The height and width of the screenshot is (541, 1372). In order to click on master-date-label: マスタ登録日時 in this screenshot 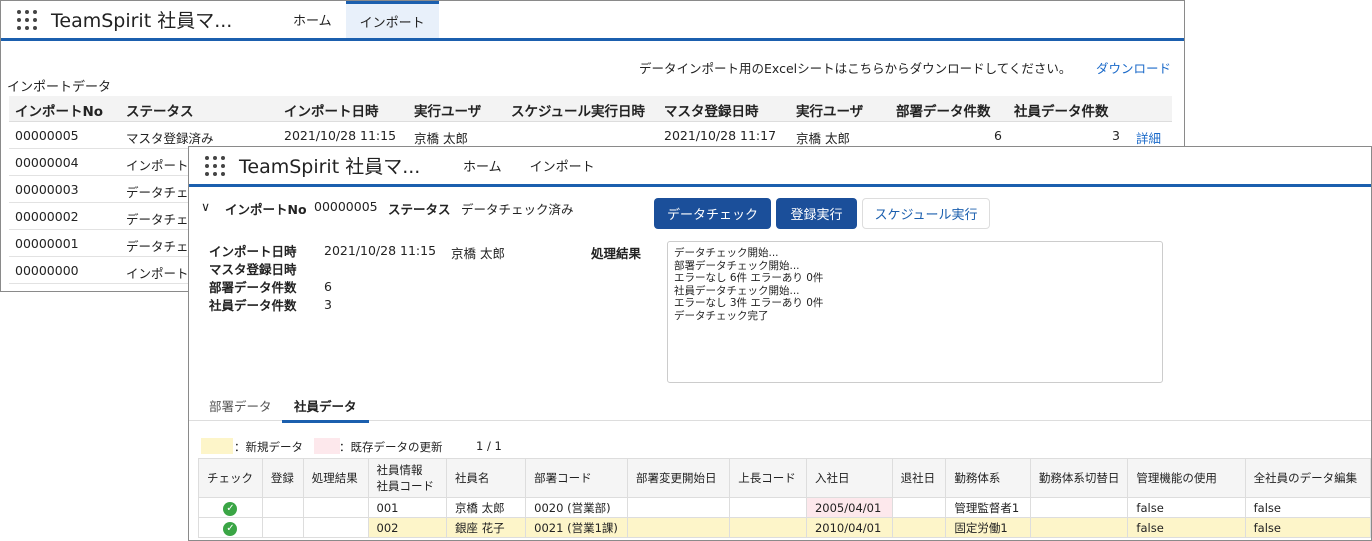, I will do `click(253, 269)`.